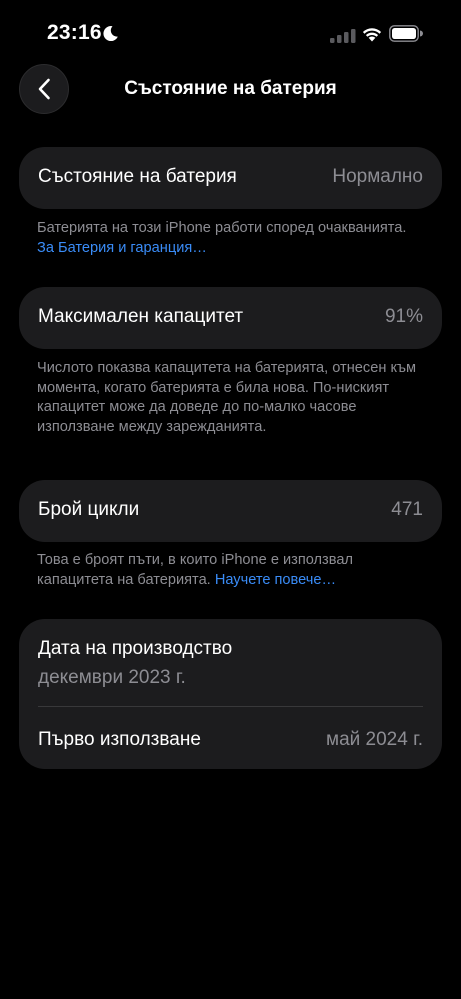  Describe the element at coordinates (74, 32) in the screenshot. I see `status-time: 23:16` at that location.